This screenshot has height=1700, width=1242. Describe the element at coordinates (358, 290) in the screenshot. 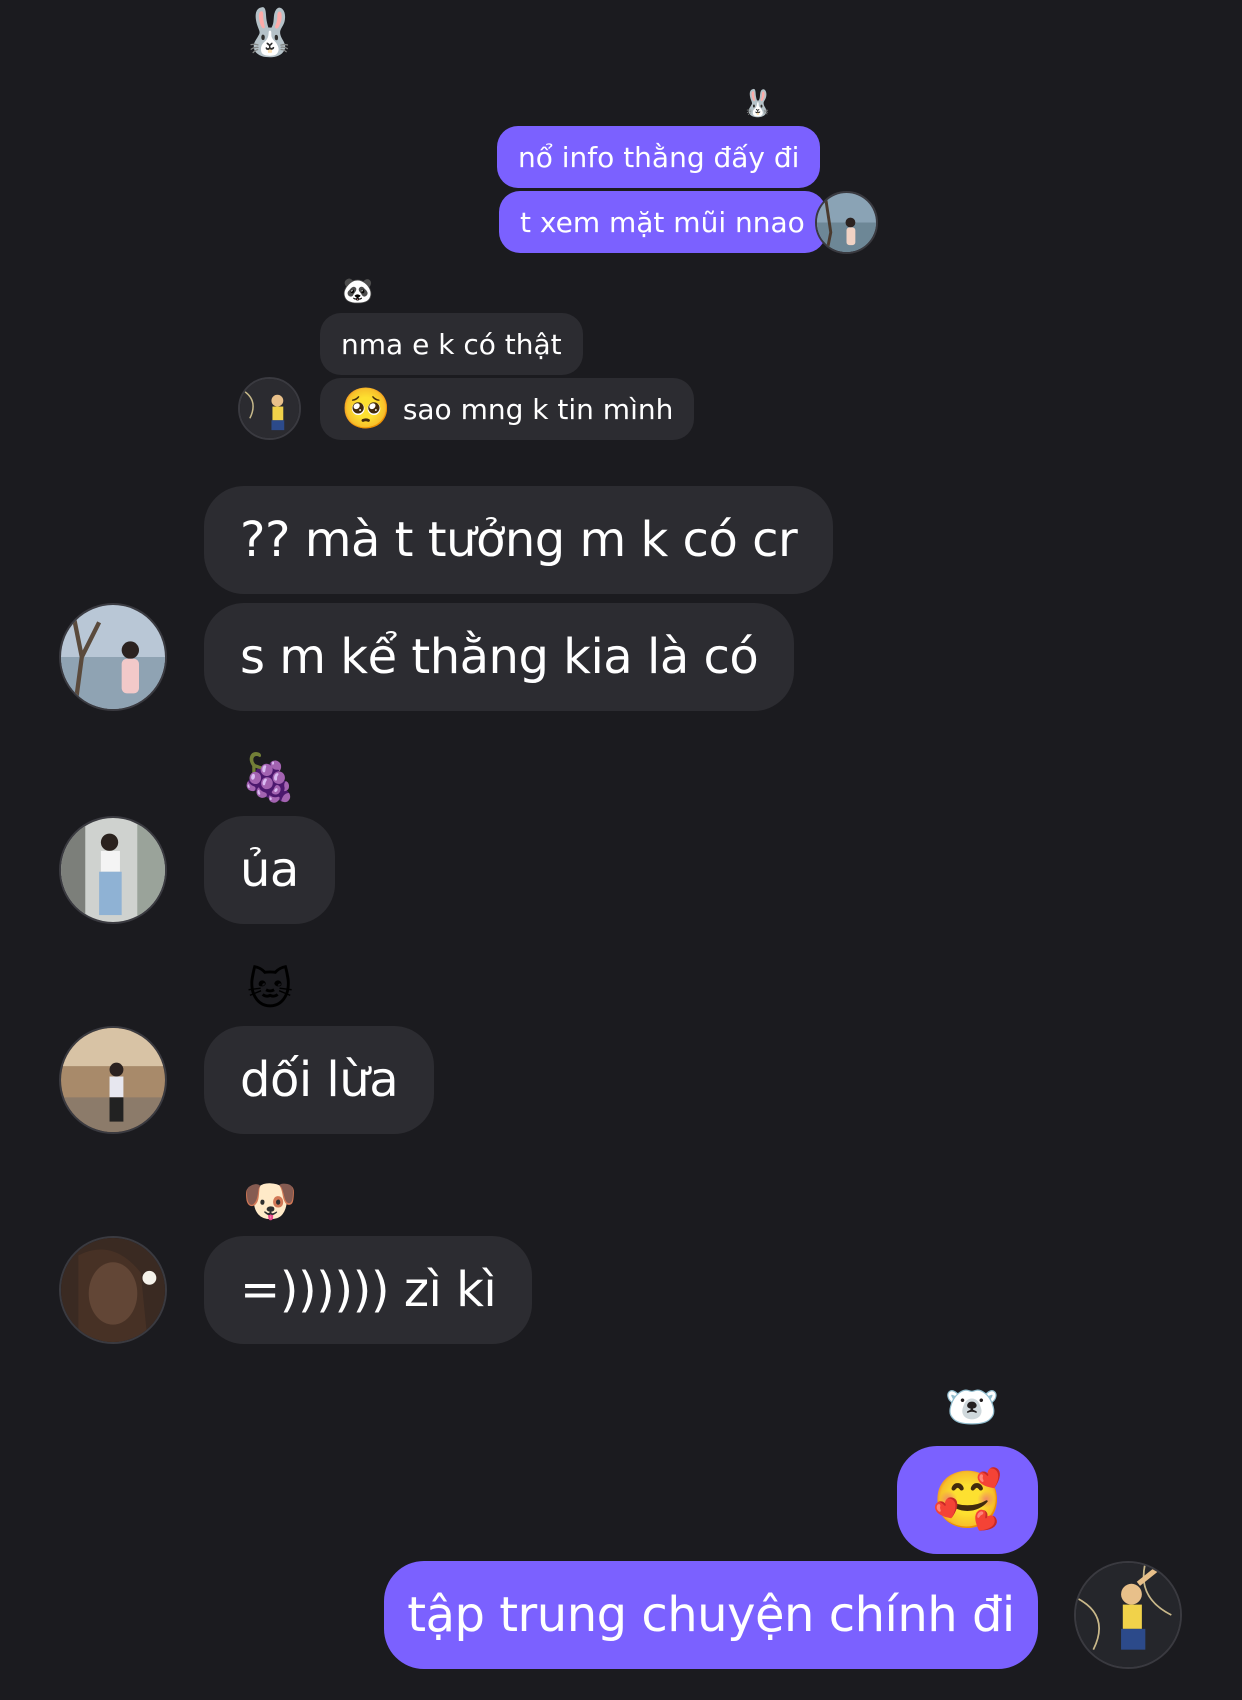

I see `panda-badge-icon: 🐼` at that location.